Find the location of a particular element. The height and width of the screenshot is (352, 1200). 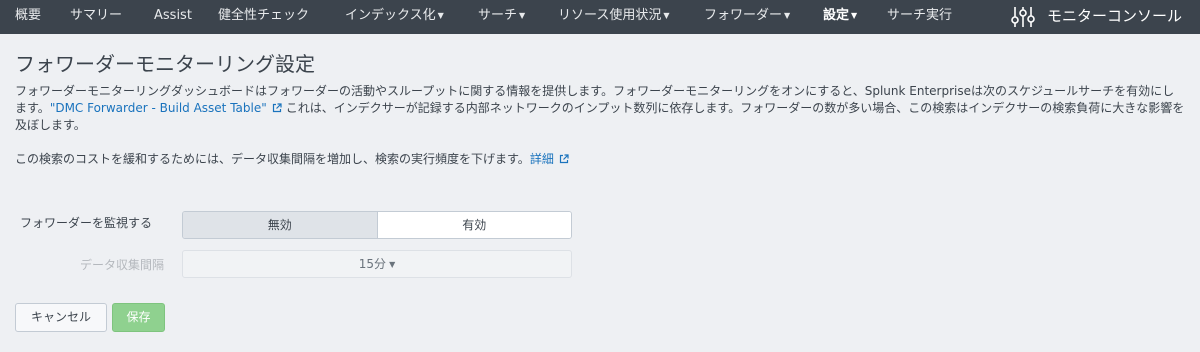

nav-health-check: 健全性チェック is located at coordinates (263, 17).